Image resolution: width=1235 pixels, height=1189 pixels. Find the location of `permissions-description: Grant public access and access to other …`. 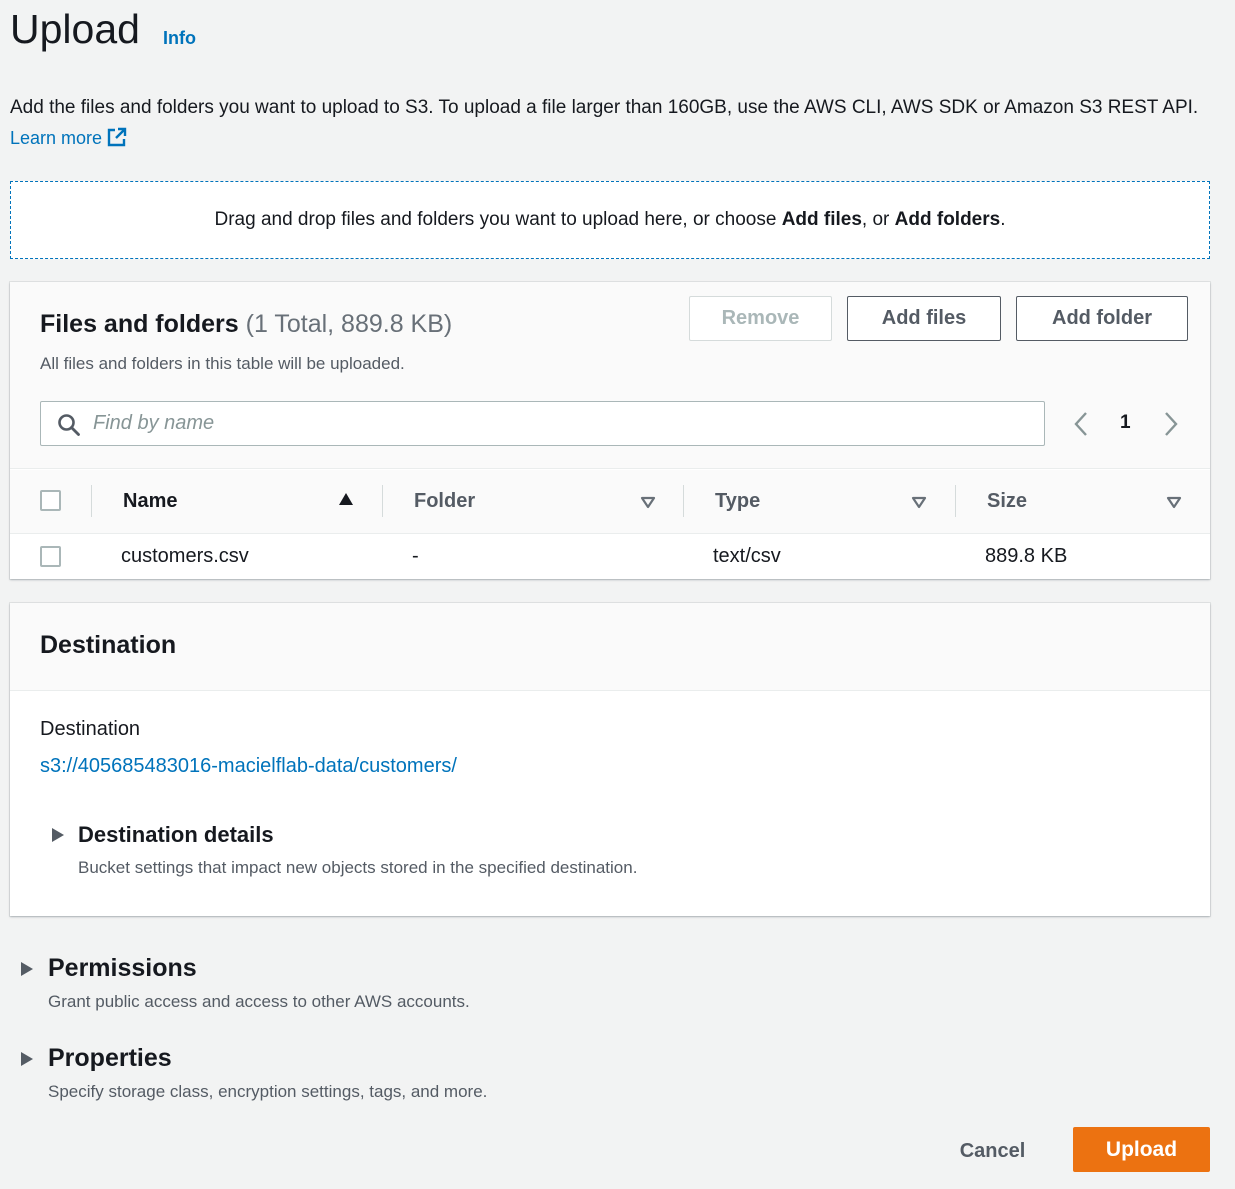

permissions-description: Grant public access and access to other … is located at coordinates (259, 1001).